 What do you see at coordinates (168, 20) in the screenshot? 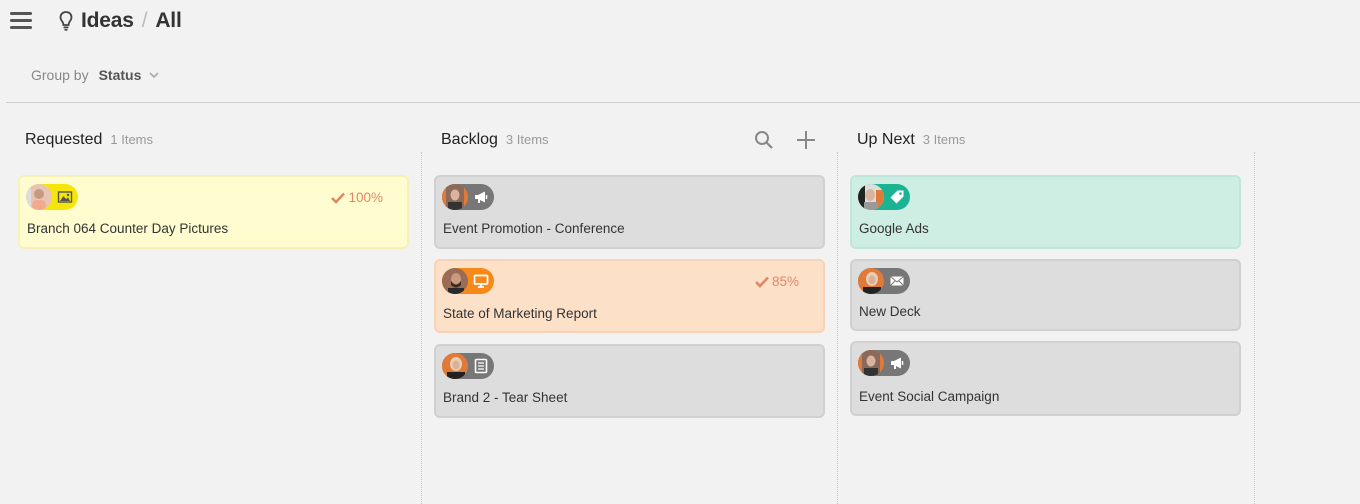
I see `breadcrumb-all: All` at bounding box center [168, 20].